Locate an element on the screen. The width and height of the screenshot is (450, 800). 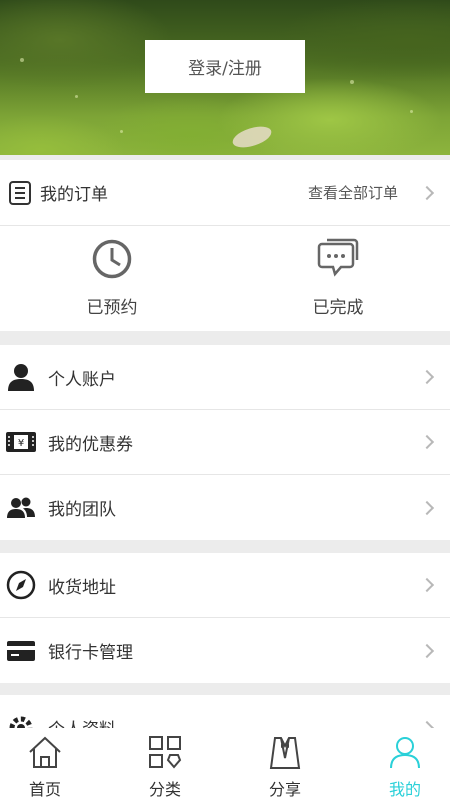
clipboard-icon is located at coordinates (20, 193).